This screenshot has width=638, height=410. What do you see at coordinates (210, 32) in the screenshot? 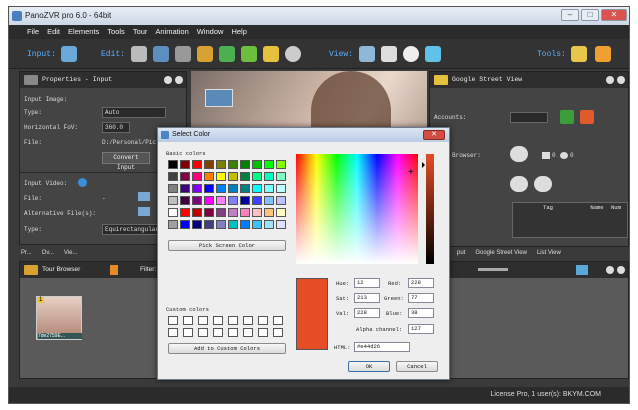
I see `menu-window: Window` at bounding box center [210, 32].